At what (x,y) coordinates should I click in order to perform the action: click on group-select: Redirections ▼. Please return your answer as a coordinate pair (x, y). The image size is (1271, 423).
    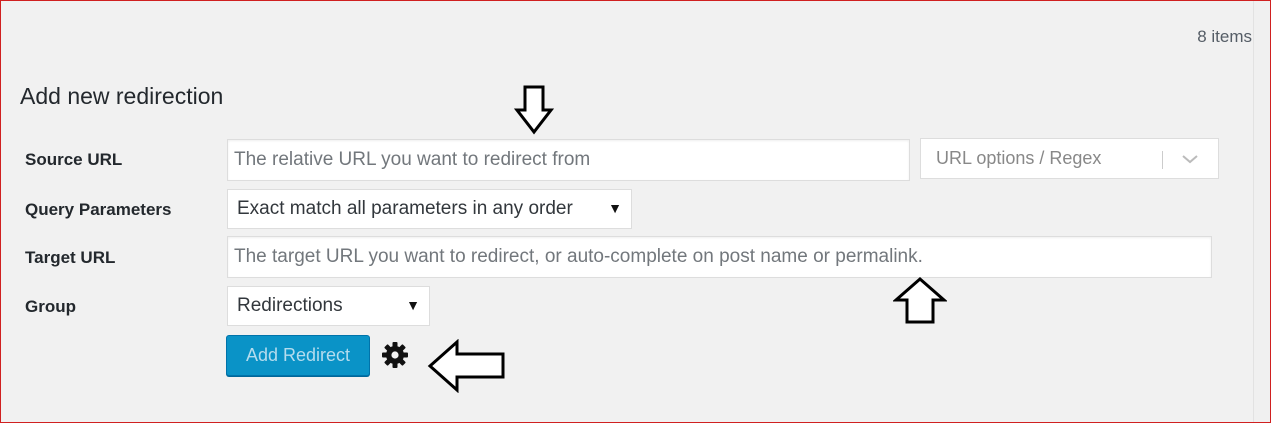
    Looking at the image, I should click on (328, 306).